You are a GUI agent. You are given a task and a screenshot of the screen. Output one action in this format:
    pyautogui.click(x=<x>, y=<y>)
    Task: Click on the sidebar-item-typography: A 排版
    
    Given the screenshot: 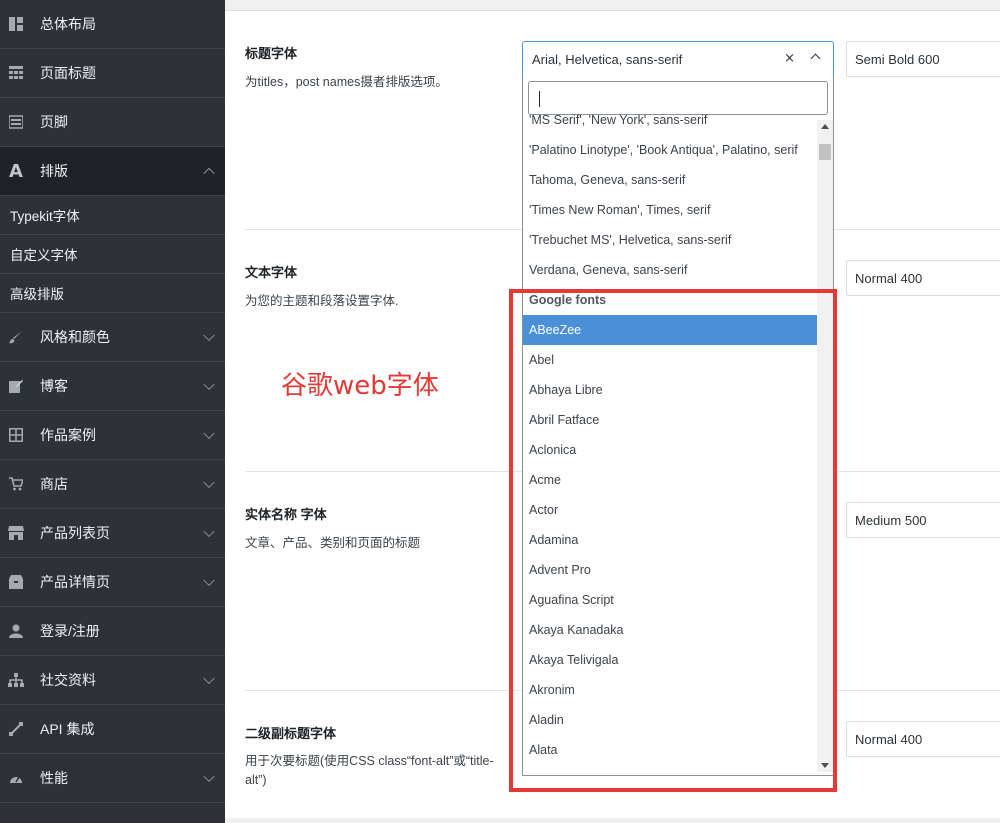 What is the action you would take?
    pyautogui.click(x=112, y=171)
    